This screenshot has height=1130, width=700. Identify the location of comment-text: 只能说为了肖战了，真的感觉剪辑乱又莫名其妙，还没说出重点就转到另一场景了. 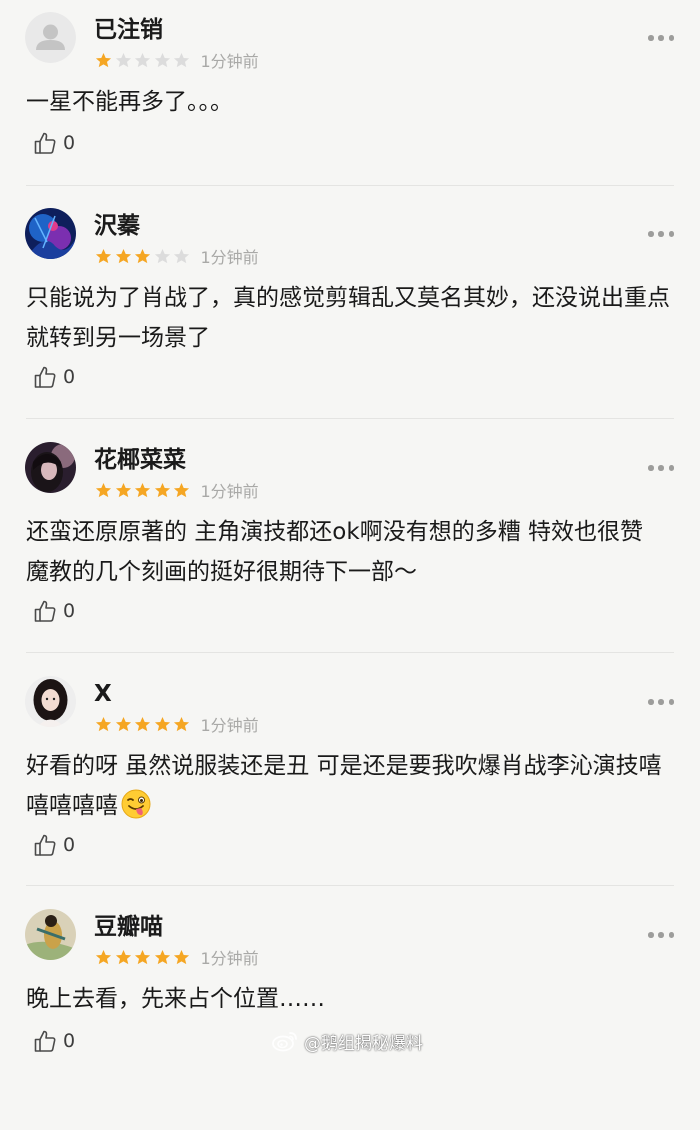
(348, 318).